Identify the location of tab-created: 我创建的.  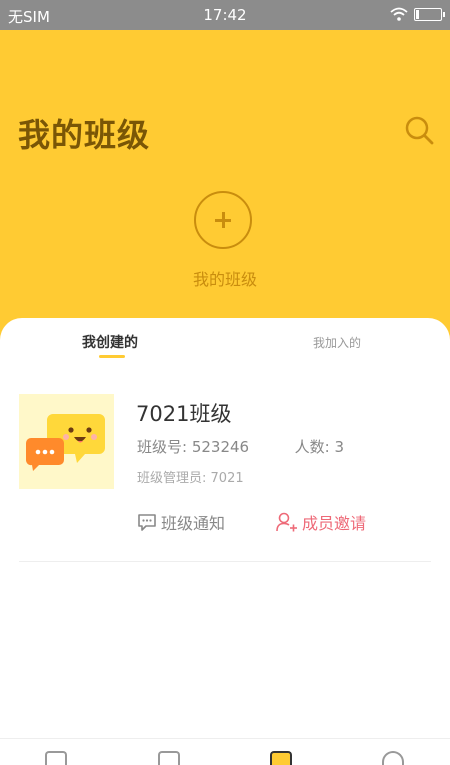
(110, 342).